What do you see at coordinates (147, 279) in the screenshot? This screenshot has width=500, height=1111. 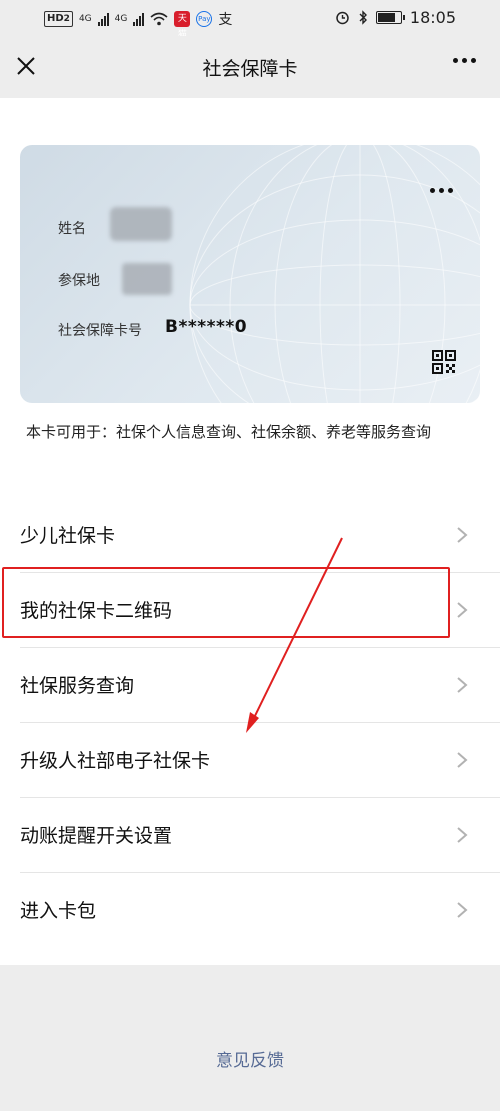 I see `location-value-redacted` at bounding box center [147, 279].